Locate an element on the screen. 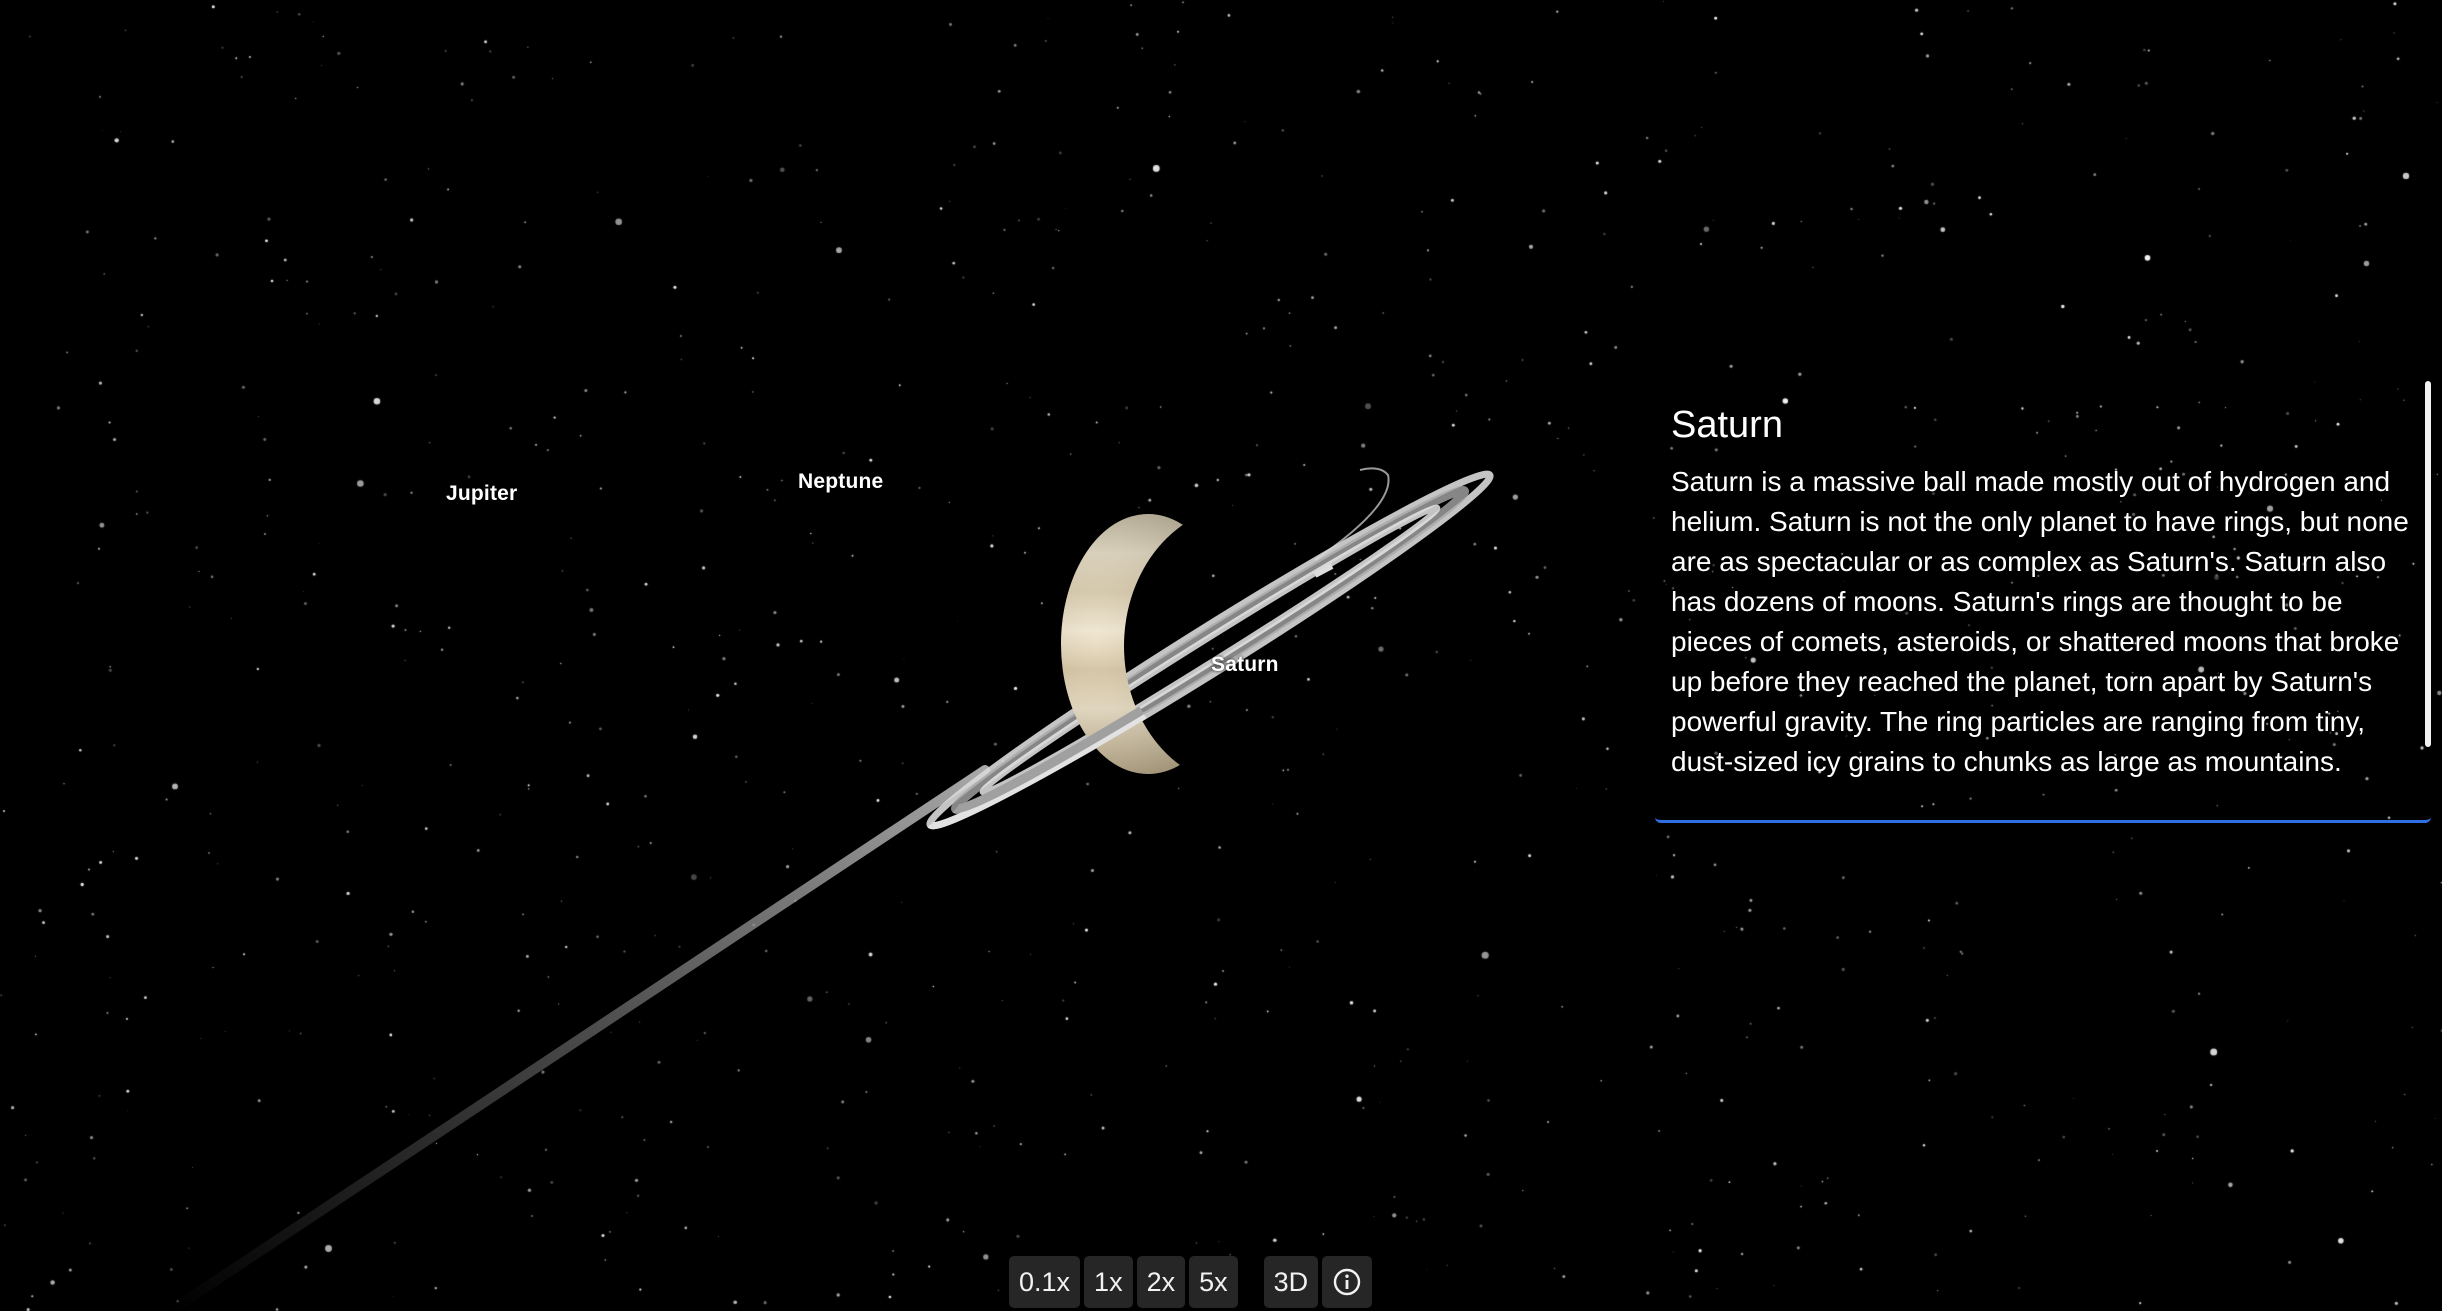  planet-label-saturn: Saturn is located at coordinates (1245, 665).